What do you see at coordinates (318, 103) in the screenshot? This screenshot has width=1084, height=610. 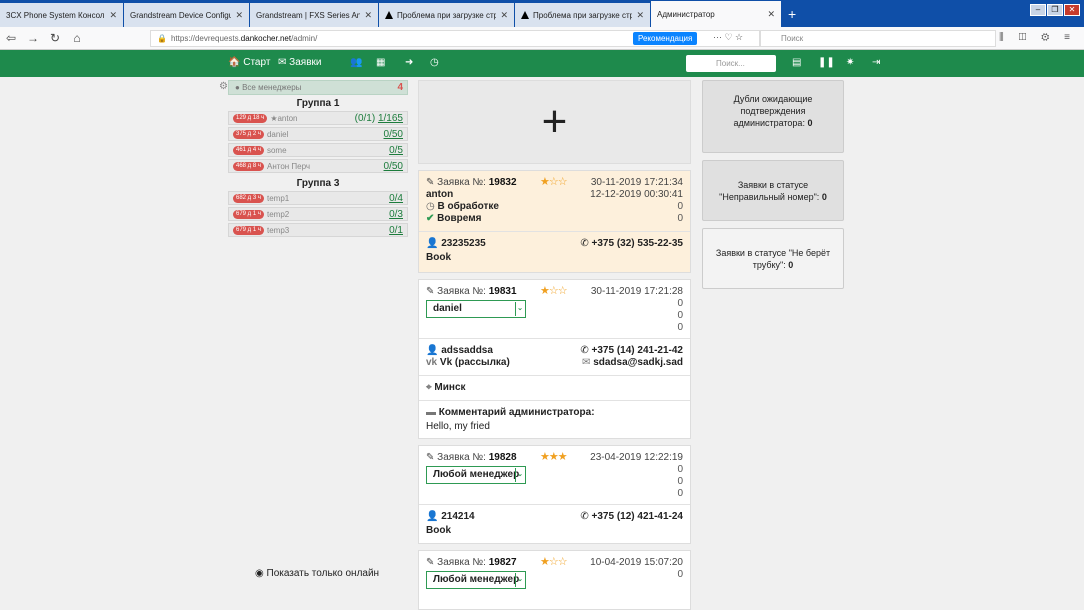 I see `group-title: Группа 1` at bounding box center [318, 103].